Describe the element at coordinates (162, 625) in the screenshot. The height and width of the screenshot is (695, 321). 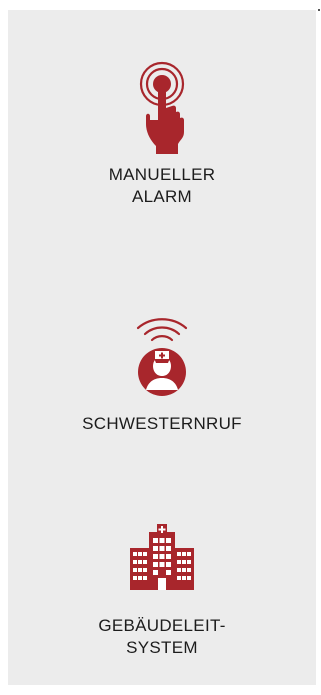
I see `feature-label-line: GEBÄUDELEIT-` at that location.